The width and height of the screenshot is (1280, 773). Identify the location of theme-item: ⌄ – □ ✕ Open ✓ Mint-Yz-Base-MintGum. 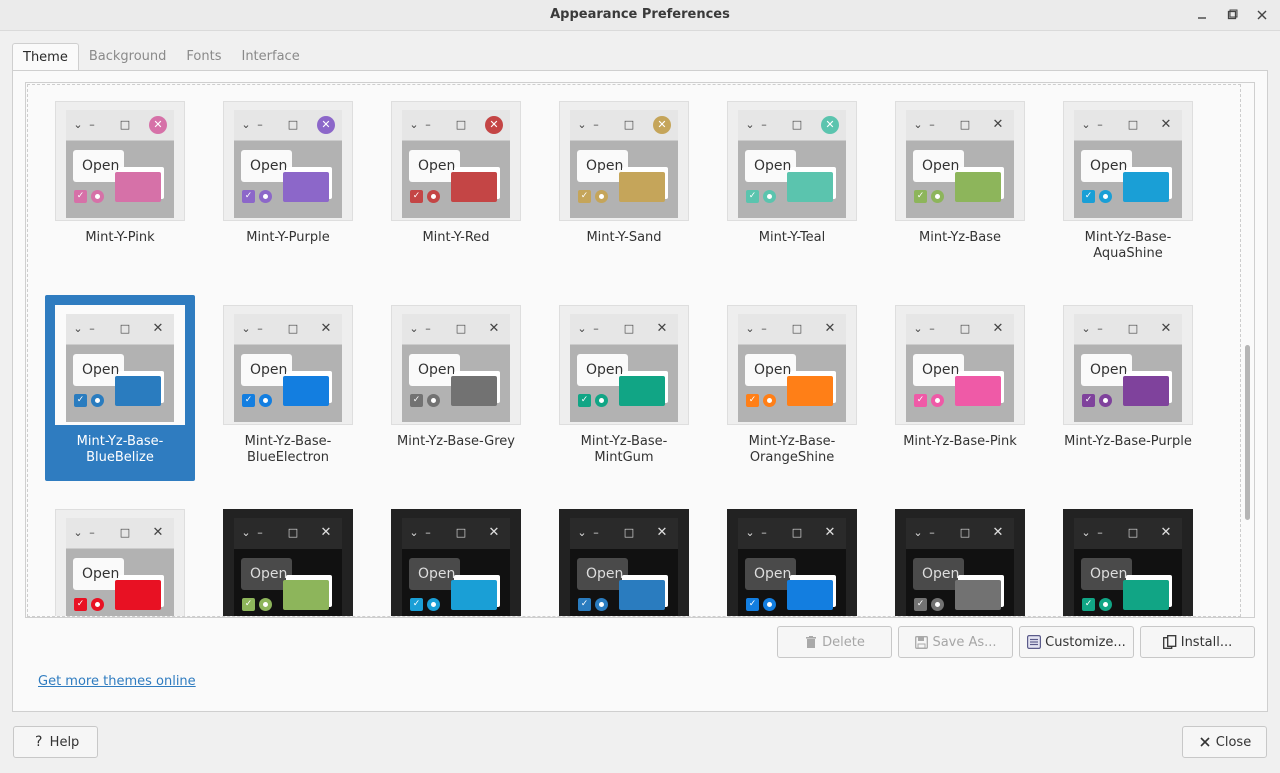
(624, 388).